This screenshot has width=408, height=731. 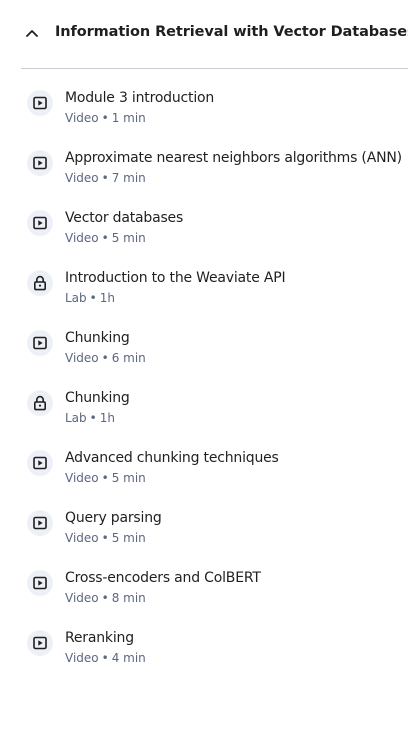 What do you see at coordinates (232, 118) in the screenshot?
I see `item-meta: Video • 1 min` at bounding box center [232, 118].